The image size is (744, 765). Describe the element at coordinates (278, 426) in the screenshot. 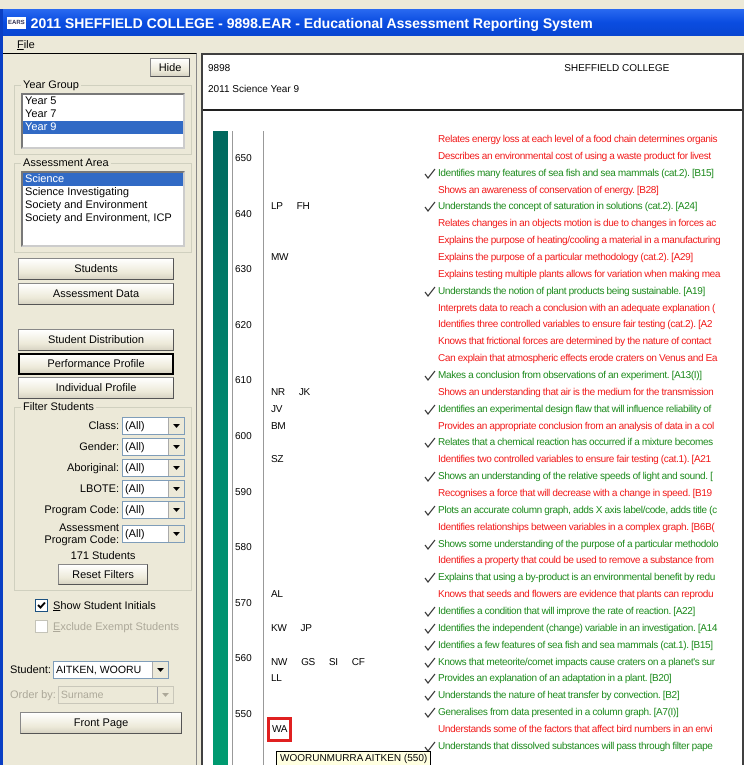

I see `student-initials: BM` at that location.